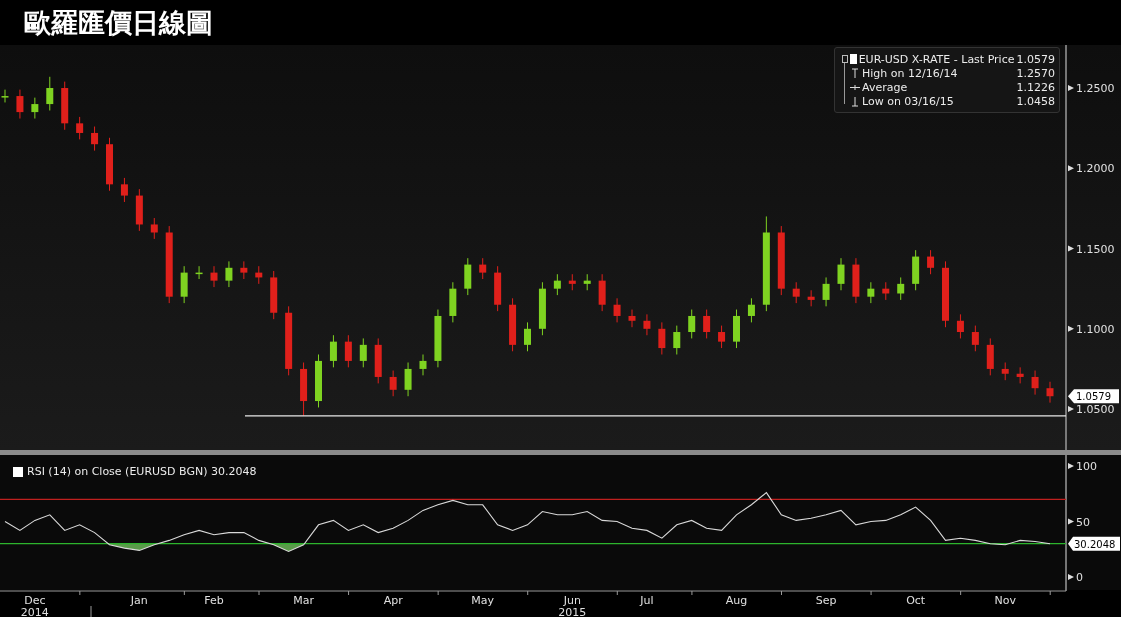  What do you see at coordinates (34, 611) in the screenshot?
I see `year-label: 2014` at bounding box center [34, 611].